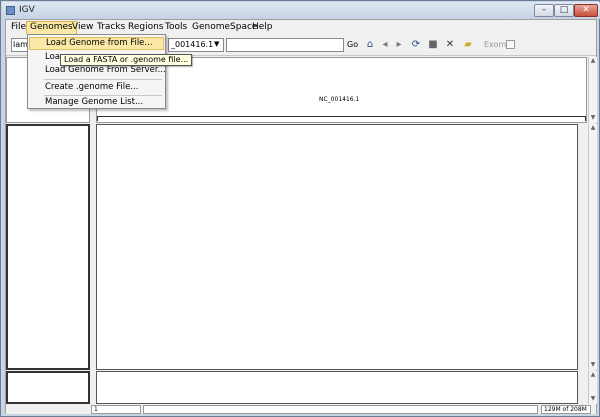  I want to click on feature-name-panel, so click(48, 387).